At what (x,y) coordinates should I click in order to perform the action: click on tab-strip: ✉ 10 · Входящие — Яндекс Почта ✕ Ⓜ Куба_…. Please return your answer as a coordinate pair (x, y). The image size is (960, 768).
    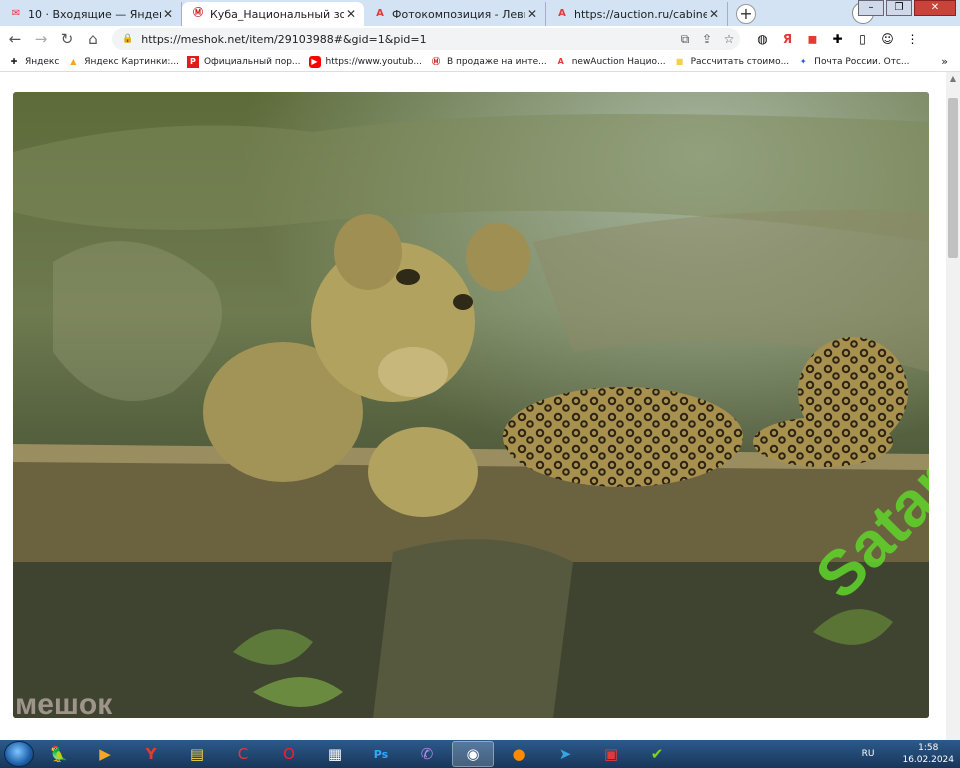
    Looking at the image, I should click on (480, 13).